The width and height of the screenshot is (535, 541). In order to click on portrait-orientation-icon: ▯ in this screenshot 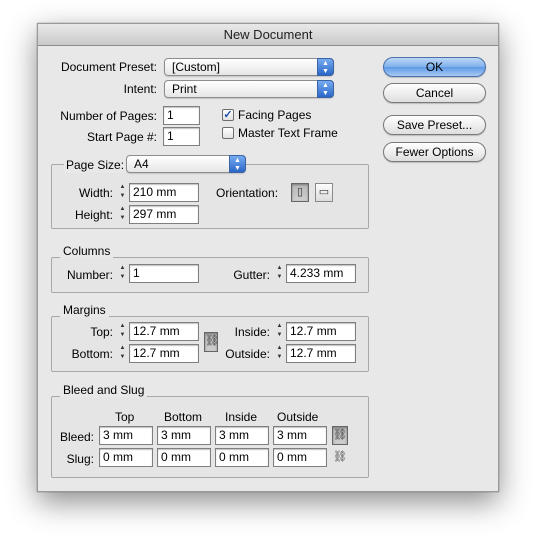, I will do `click(300, 192)`.